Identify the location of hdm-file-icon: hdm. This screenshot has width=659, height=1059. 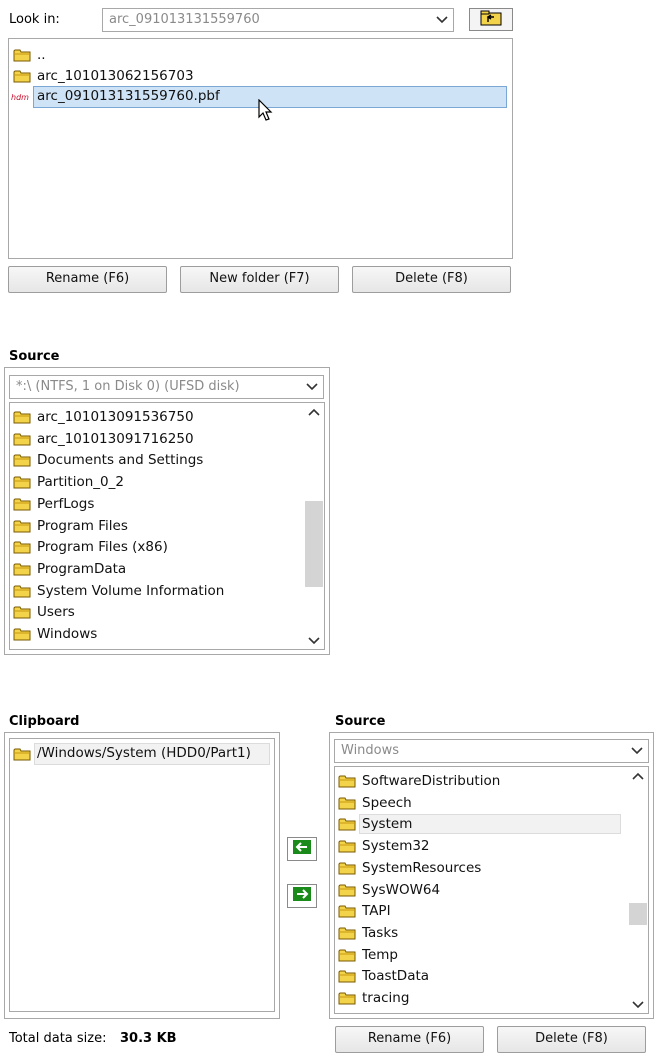
(20, 97).